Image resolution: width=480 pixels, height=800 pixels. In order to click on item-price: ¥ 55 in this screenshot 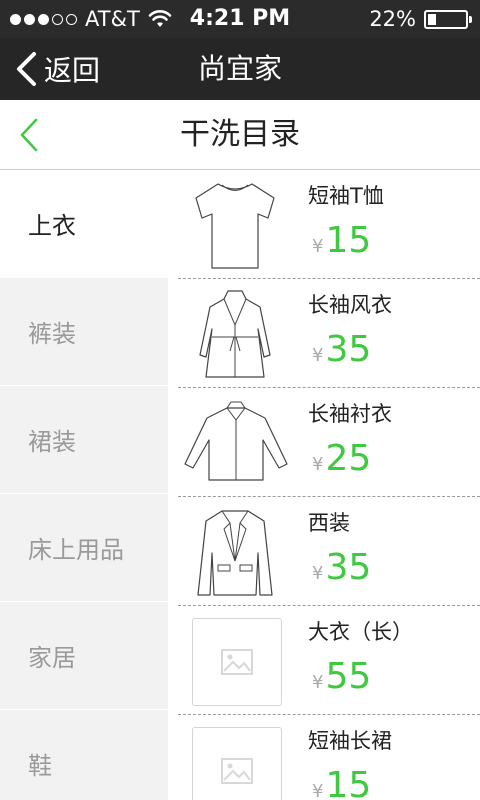, I will do `click(341, 676)`.